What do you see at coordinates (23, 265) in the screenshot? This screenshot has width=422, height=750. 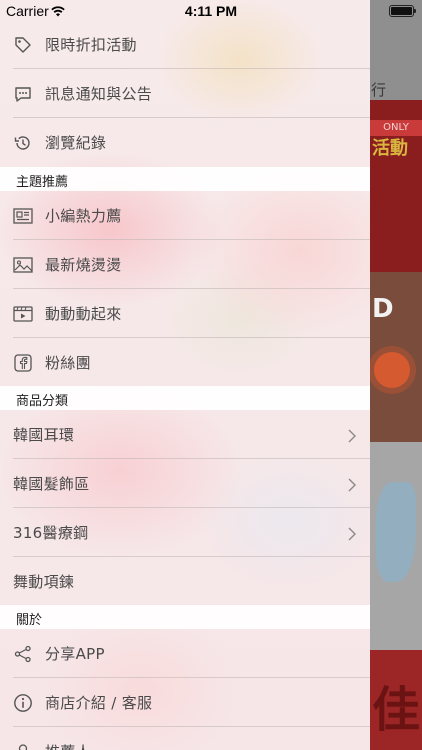 I see `image-icon` at bounding box center [23, 265].